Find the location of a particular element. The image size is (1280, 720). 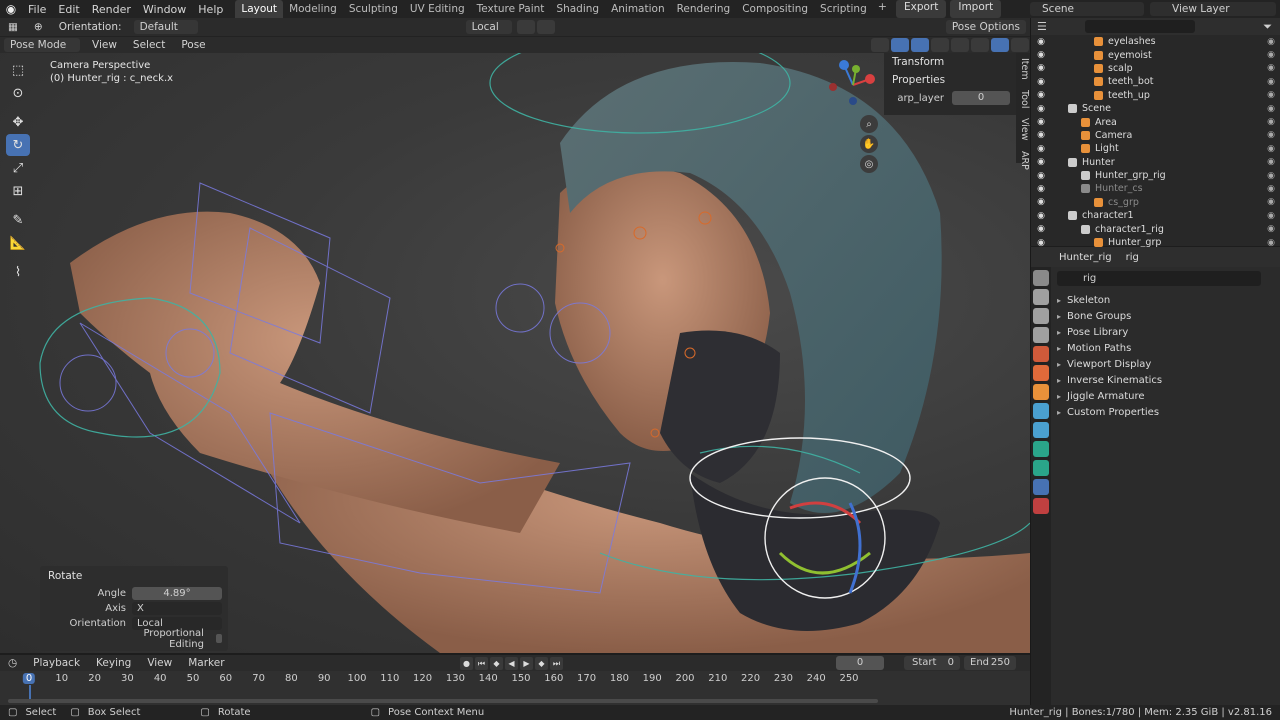

proportional-editing-checkbox is located at coordinates (218, 638).